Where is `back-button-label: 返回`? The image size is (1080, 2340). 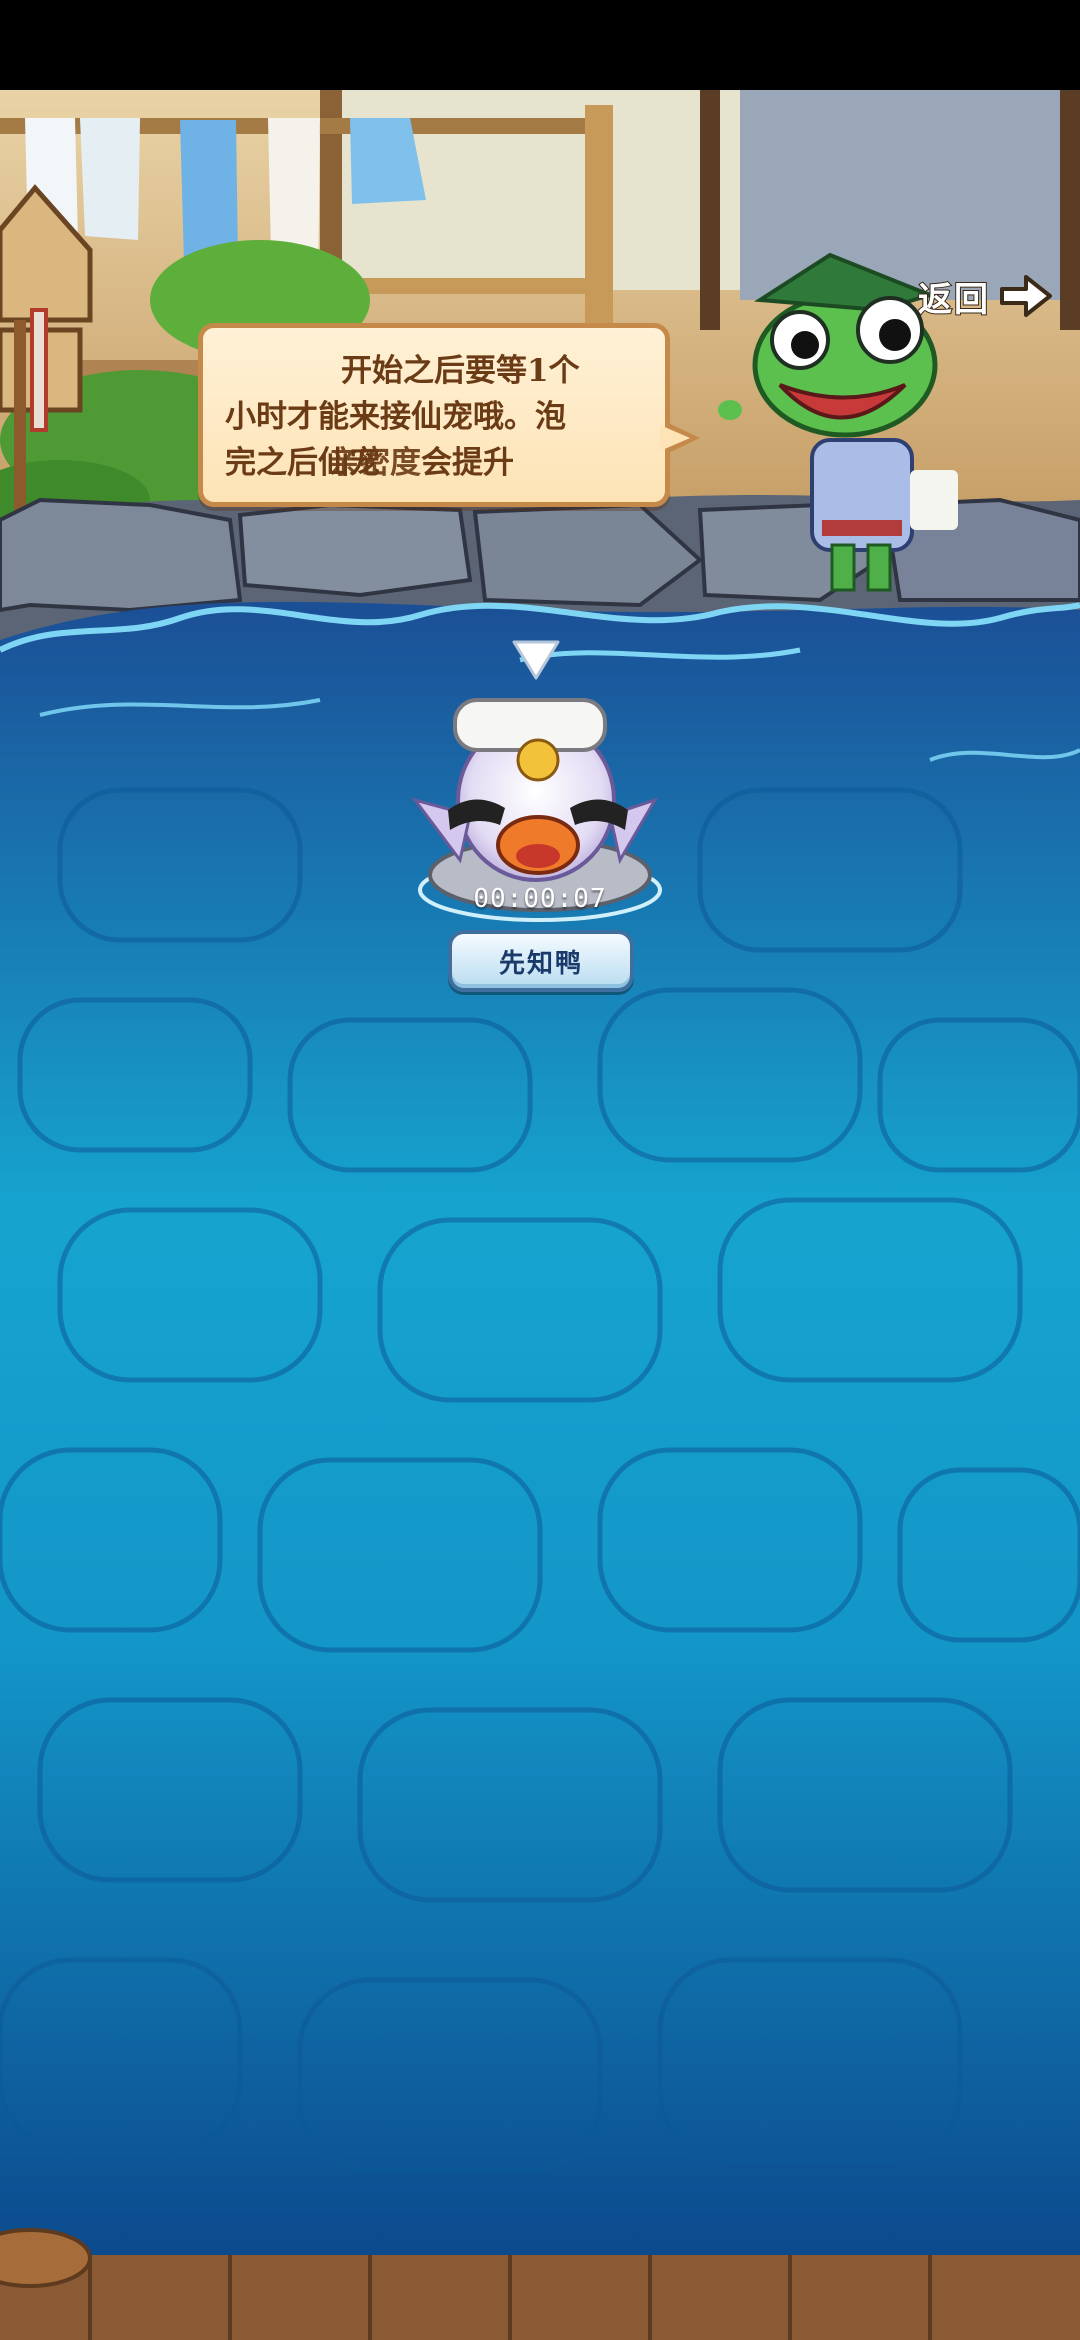
back-button-label: 返回 is located at coordinates (953, 300).